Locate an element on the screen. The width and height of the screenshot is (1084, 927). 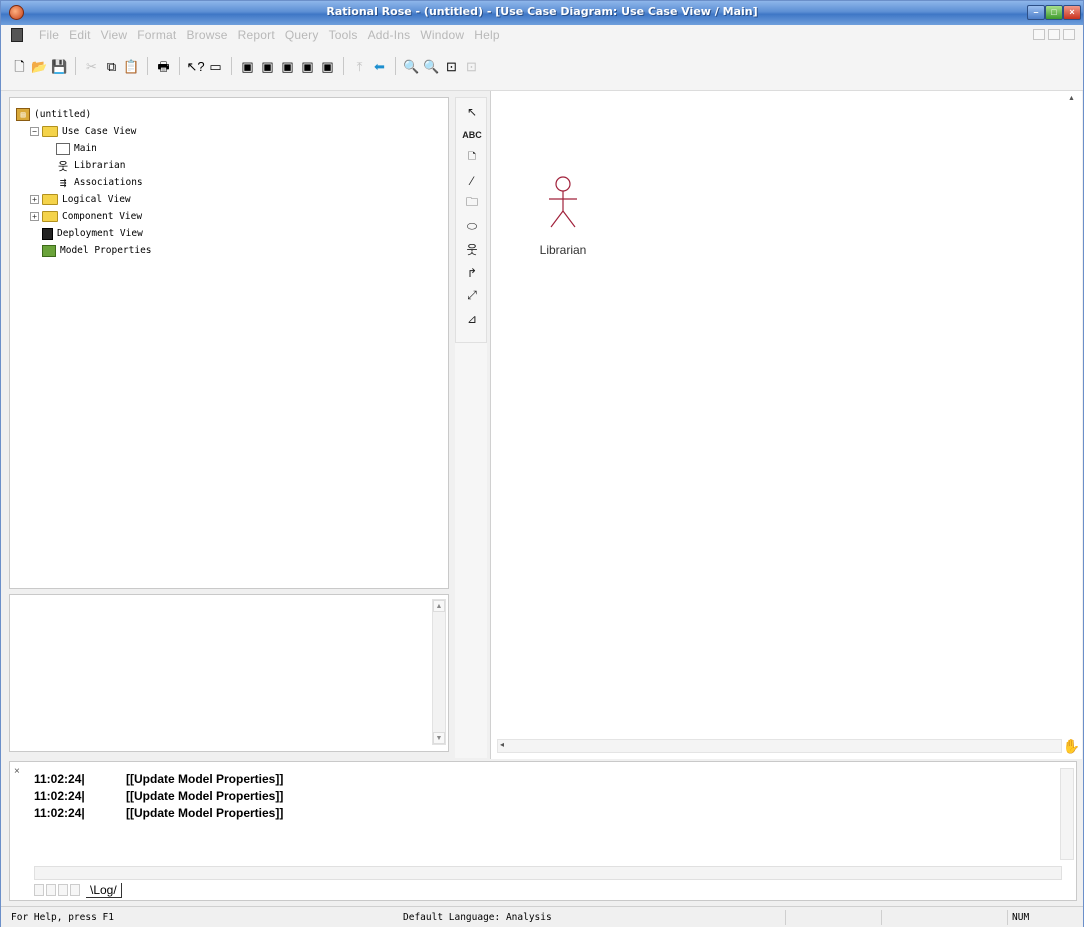
log-vertical-scrollbar is located at coordinates (1067, 814).